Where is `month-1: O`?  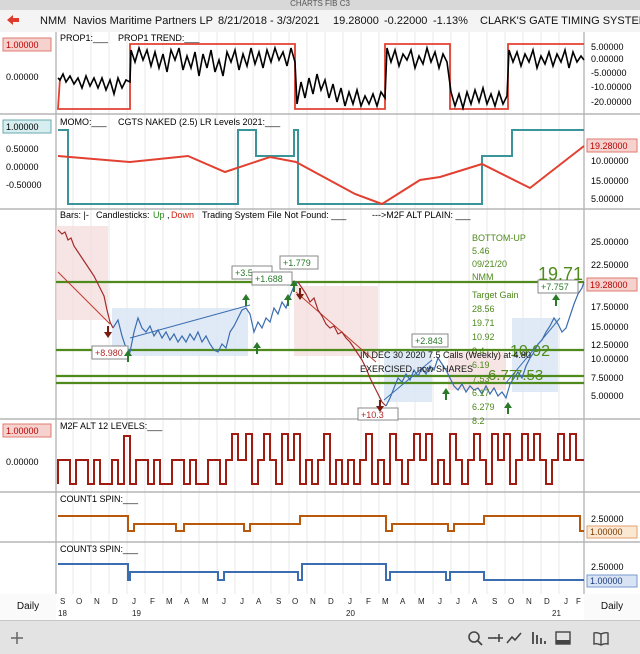
month-1: O is located at coordinates (79, 601).